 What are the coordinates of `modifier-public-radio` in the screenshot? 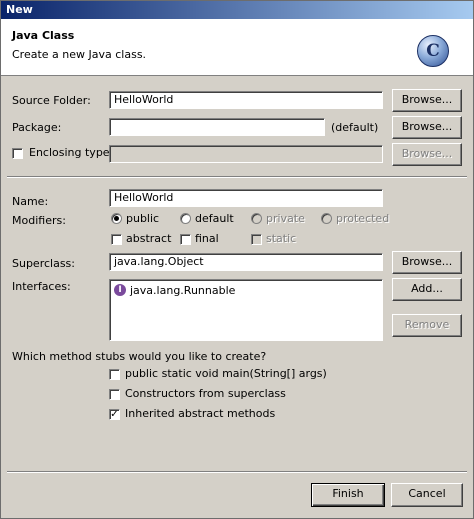 It's located at (116, 218).